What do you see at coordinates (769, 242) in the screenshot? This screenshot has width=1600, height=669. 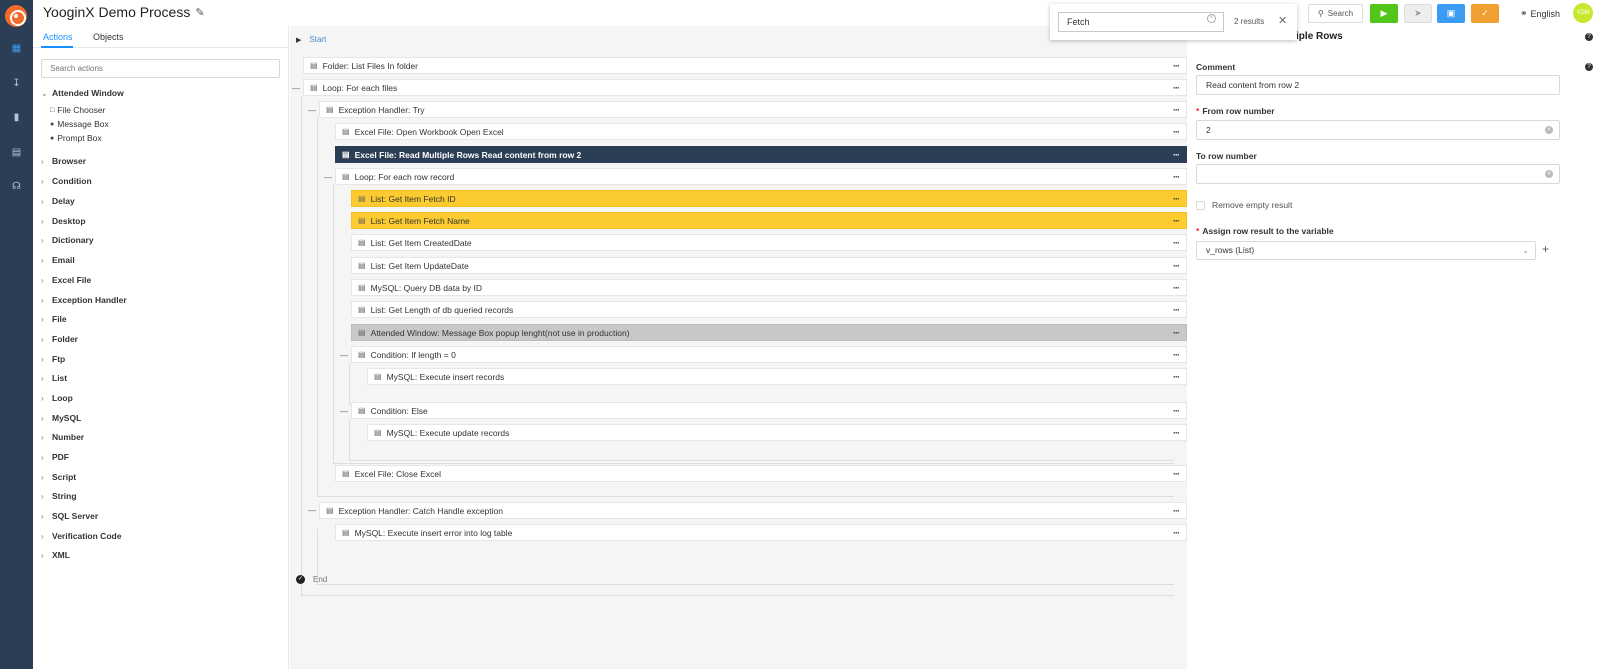 I see `workflow-step: ▤ List: Get Item CreatedDate ···` at bounding box center [769, 242].